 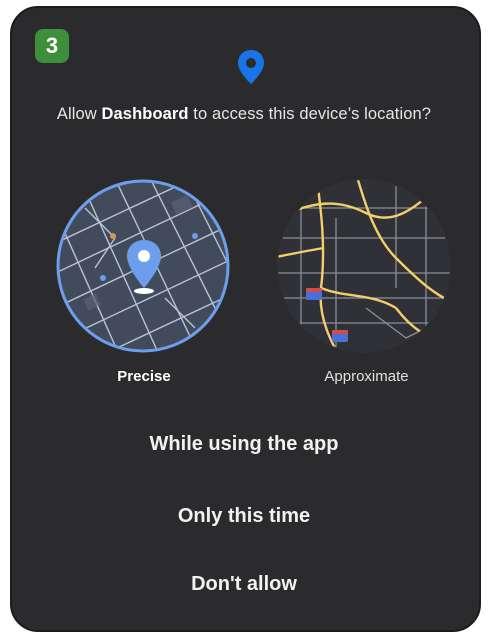 I want to click on step-badge: 3, so click(x=52, y=46).